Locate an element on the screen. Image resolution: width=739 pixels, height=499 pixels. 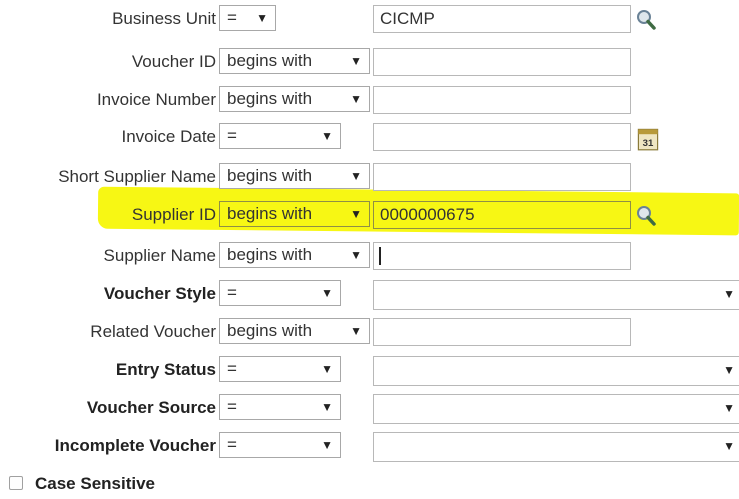
row-supplier-name: Supplier Name begins with ▼ is located at coordinates (369, 256).